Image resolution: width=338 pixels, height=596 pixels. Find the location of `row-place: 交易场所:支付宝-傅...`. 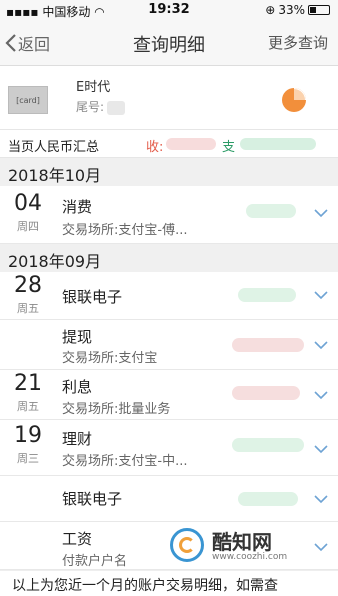

row-place: 交易场所:支付宝-傅... is located at coordinates (125, 230).